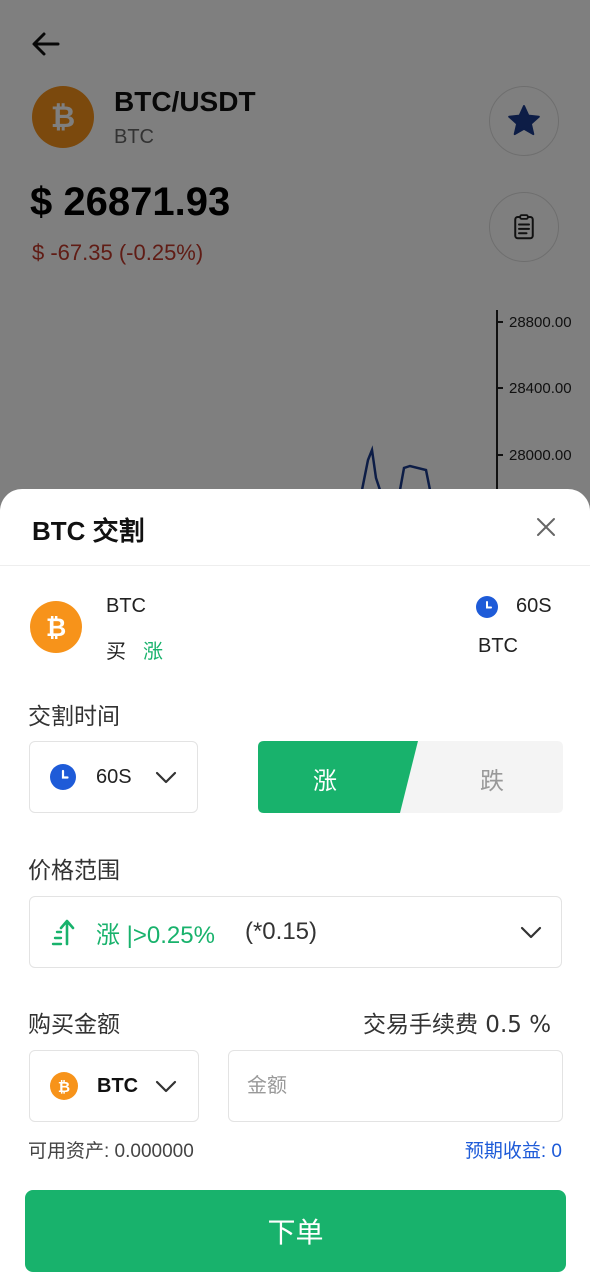  I want to click on amount-input, so click(395, 1086).